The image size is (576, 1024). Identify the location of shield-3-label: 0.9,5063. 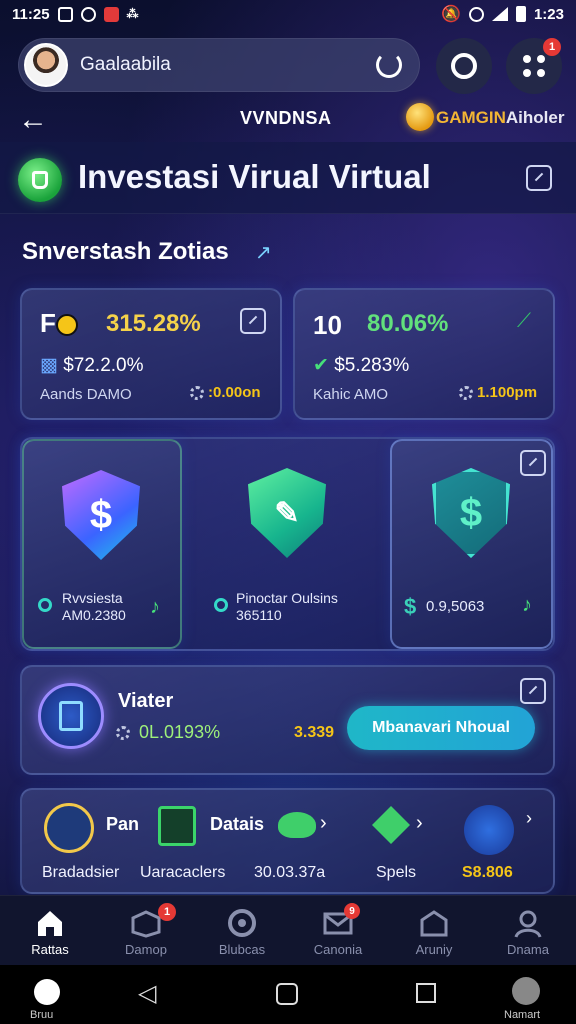
(455, 606).